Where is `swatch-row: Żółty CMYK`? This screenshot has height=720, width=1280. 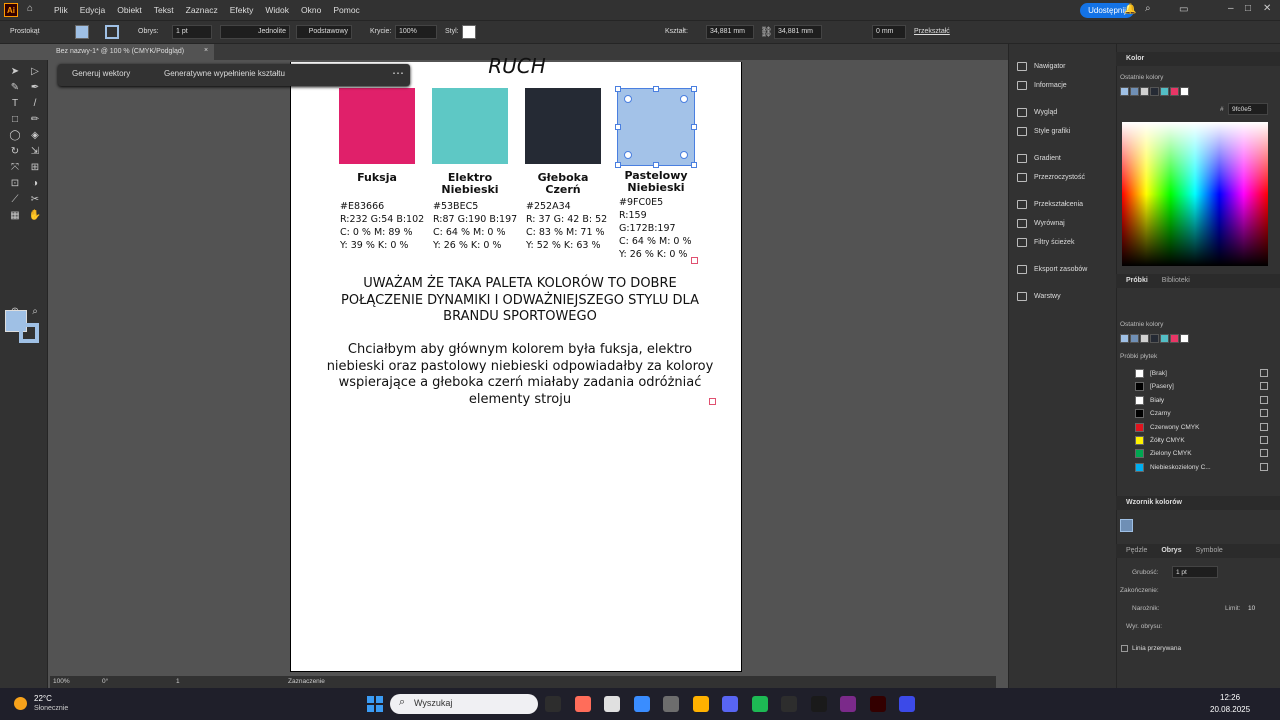 swatch-row: Żółty CMYK is located at coordinates (1199, 440).